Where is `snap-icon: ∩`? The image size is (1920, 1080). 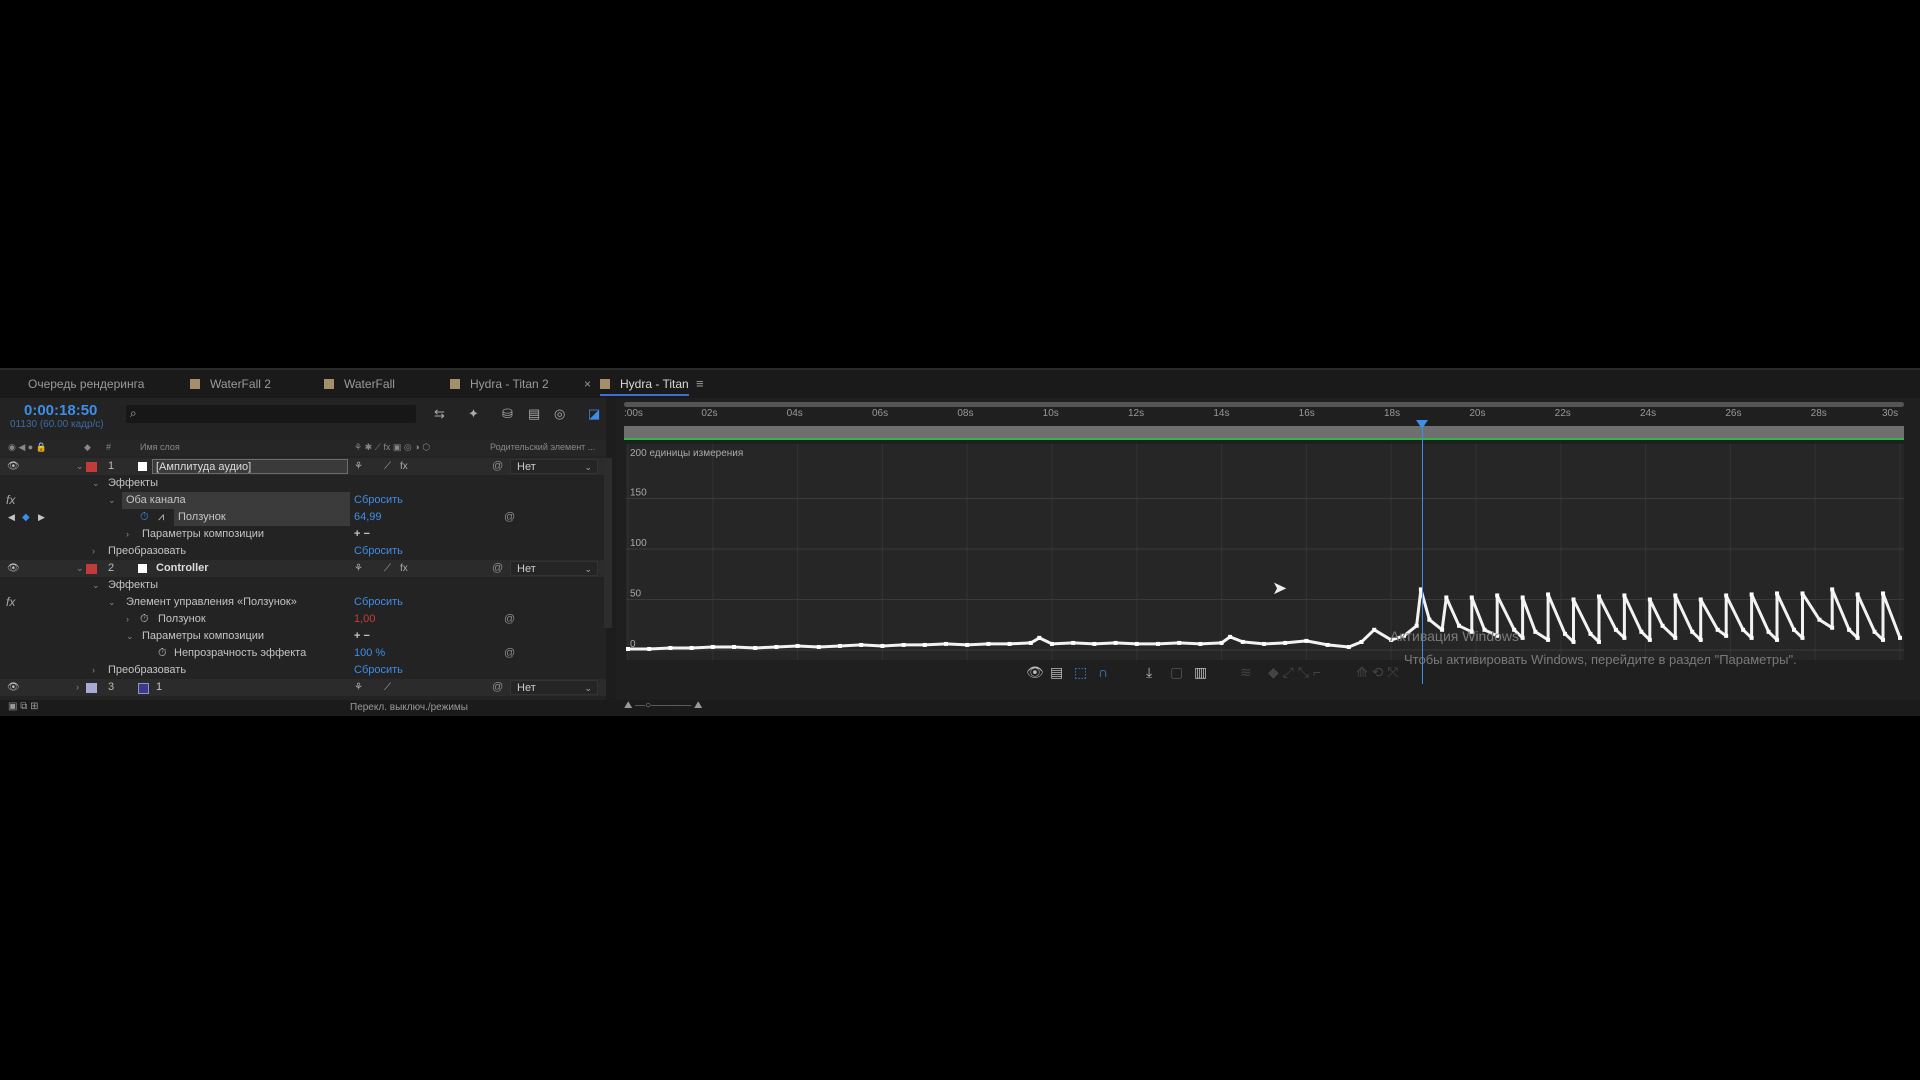
snap-icon: ∩ is located at coordinates (1103, 672).